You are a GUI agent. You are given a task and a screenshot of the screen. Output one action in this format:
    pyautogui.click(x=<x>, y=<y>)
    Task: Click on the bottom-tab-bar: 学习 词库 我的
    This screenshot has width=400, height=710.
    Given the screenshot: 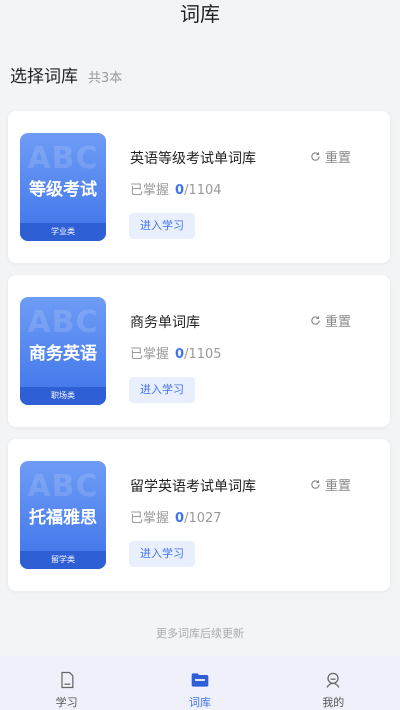 What is the action you would take?
    pyautogui.click(x=200, y=683)
    